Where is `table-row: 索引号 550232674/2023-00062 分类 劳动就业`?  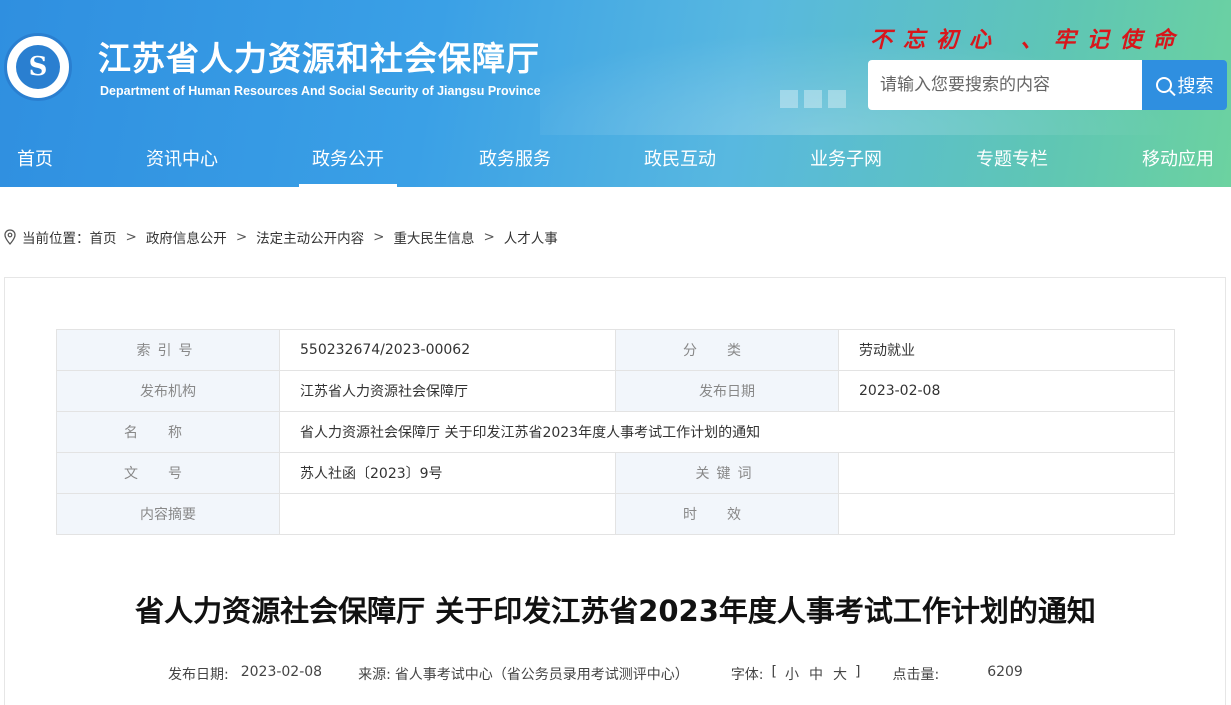 table-row: 索引号 550232674/2023-00062 分类 劳动就业 is located at coordinates (615, 350).